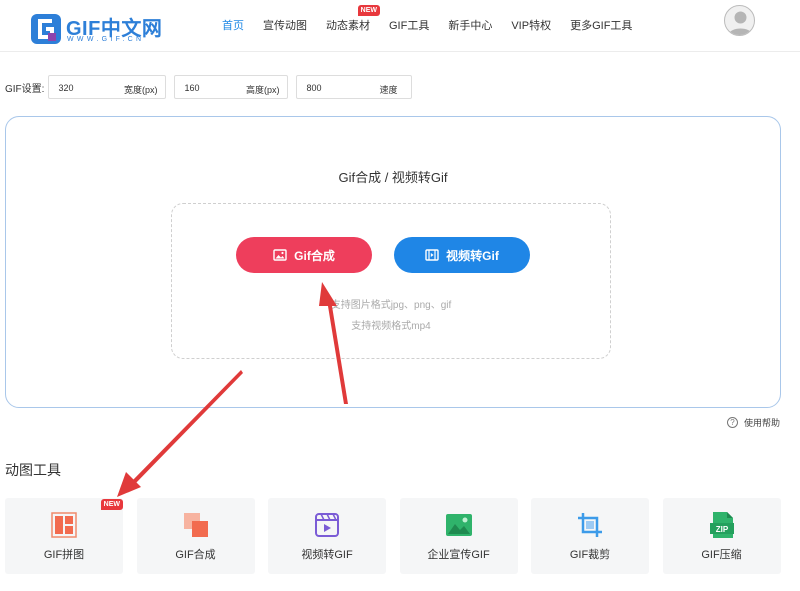  I want to click on video-to-gif-button-label: 视频转Gif, so click(472, 255).